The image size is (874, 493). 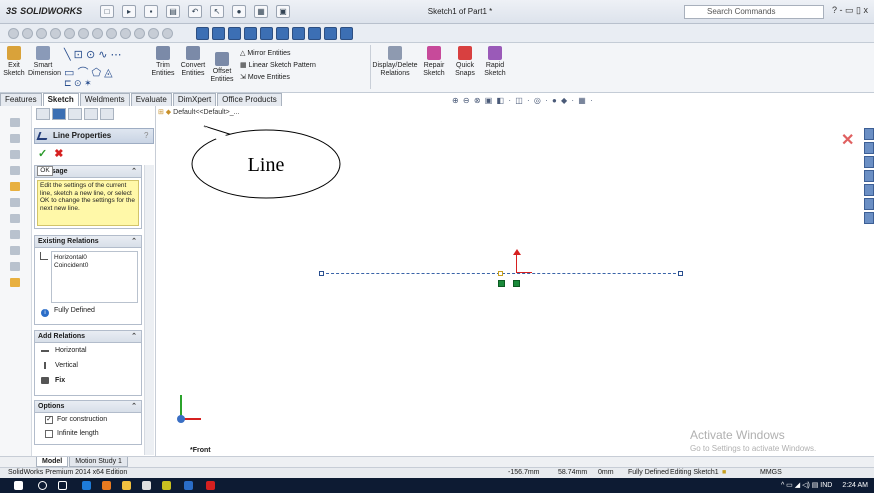 I want to click on panel-scrollbar, so click(x=149, y=310).